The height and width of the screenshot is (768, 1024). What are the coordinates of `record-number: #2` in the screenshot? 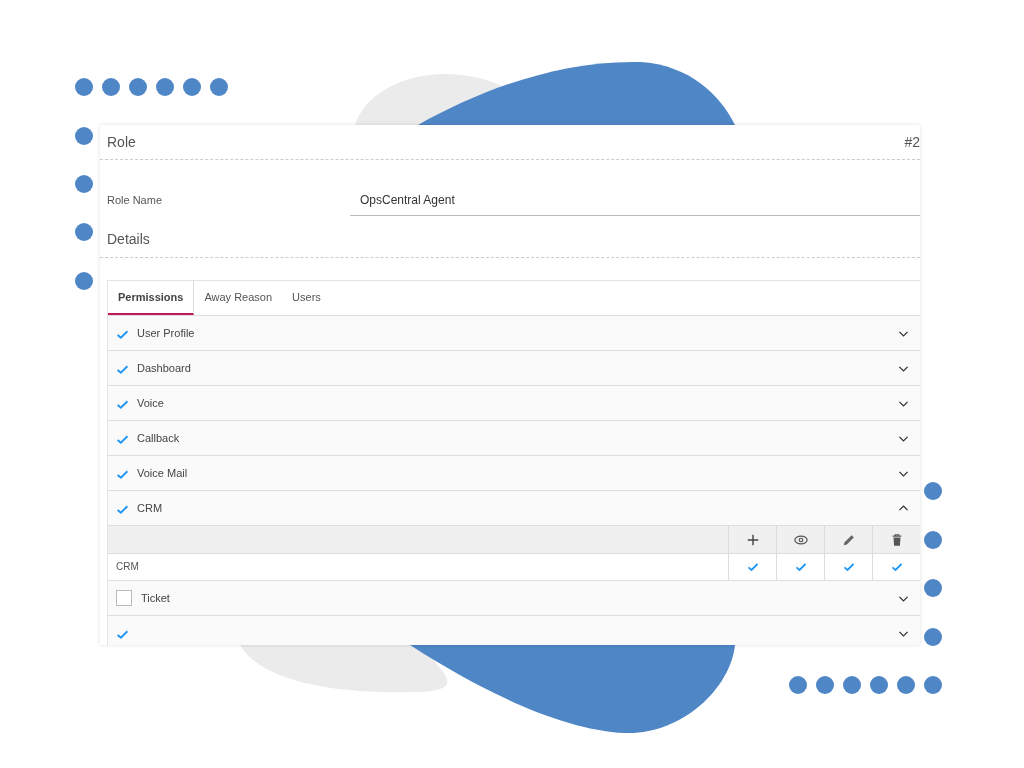 It's located at (912, 142).